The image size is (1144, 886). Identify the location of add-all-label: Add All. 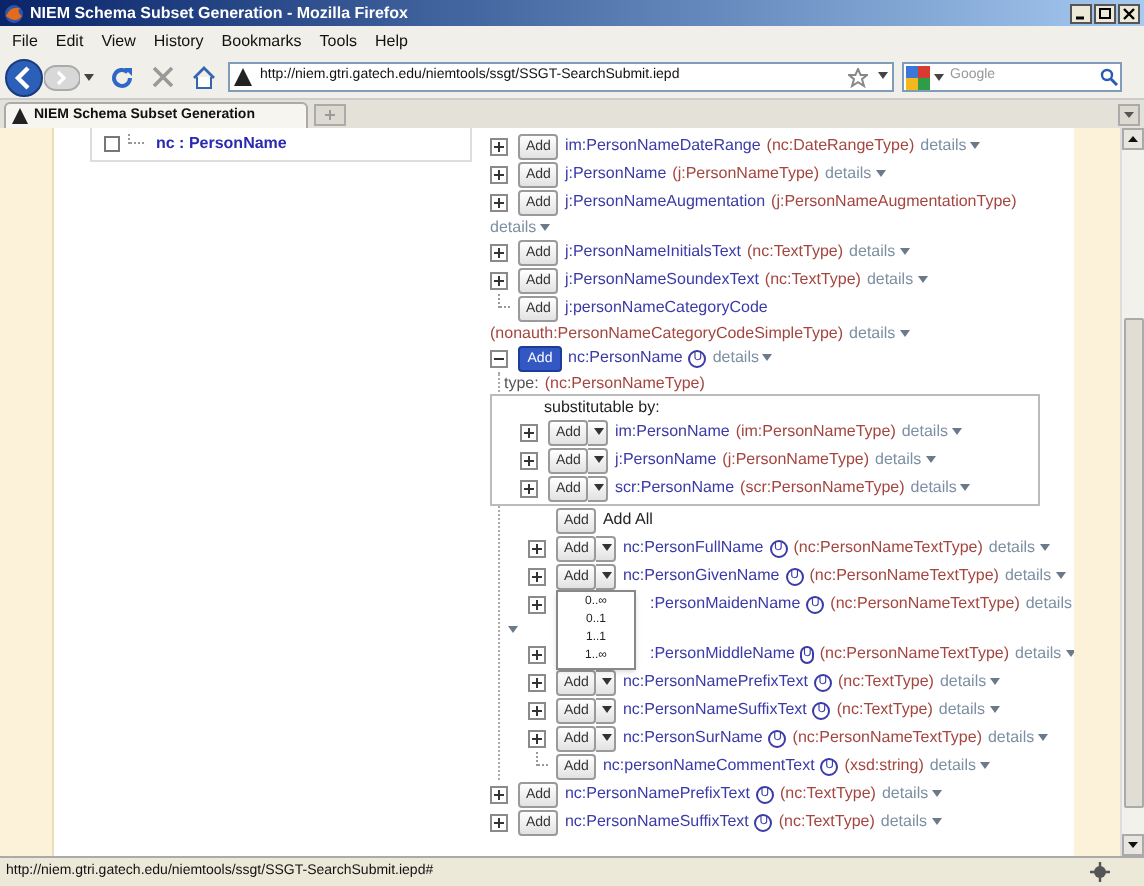
(627, 520).